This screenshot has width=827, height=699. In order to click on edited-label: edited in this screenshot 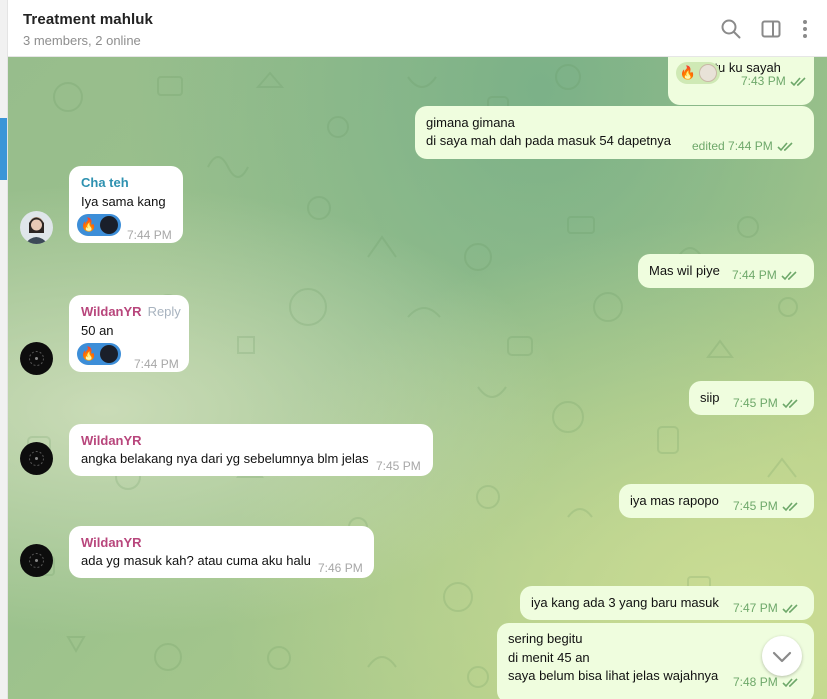, I will do `click(708, 146)`.